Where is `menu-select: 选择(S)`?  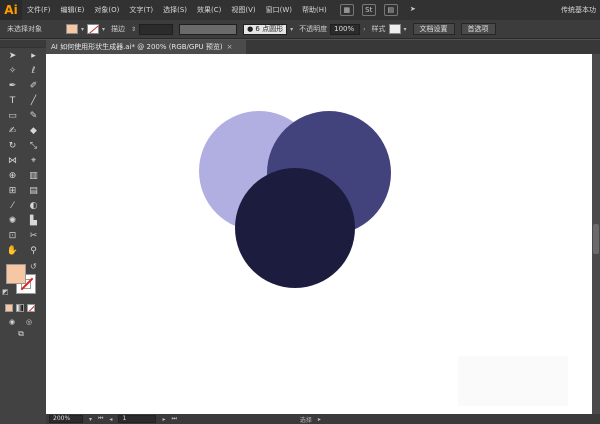
menu-select: 选择(S) is located at coordinates (175, 10).